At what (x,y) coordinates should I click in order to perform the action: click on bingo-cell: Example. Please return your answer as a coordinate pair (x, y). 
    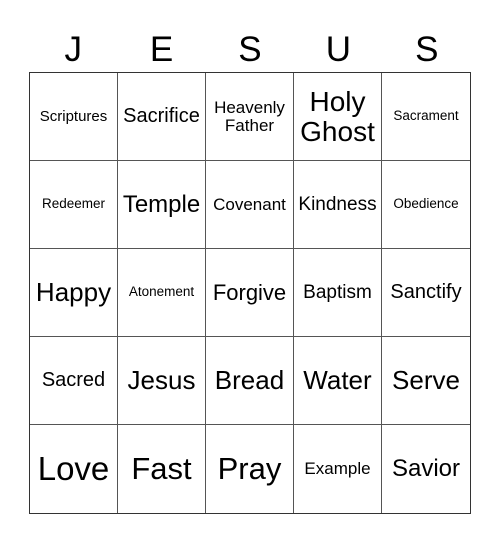
    Looking at the image, I should click on (338, 469).